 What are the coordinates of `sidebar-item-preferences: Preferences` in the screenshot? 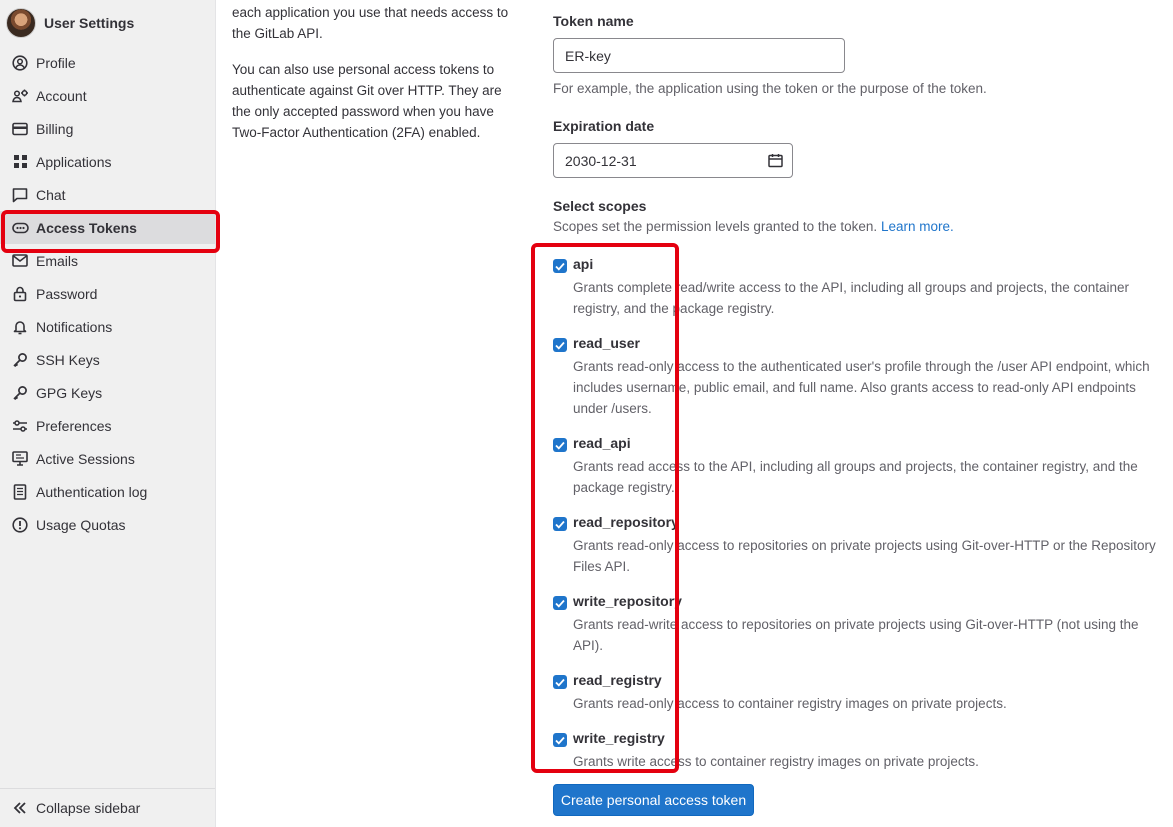 It's located at (107, 425).